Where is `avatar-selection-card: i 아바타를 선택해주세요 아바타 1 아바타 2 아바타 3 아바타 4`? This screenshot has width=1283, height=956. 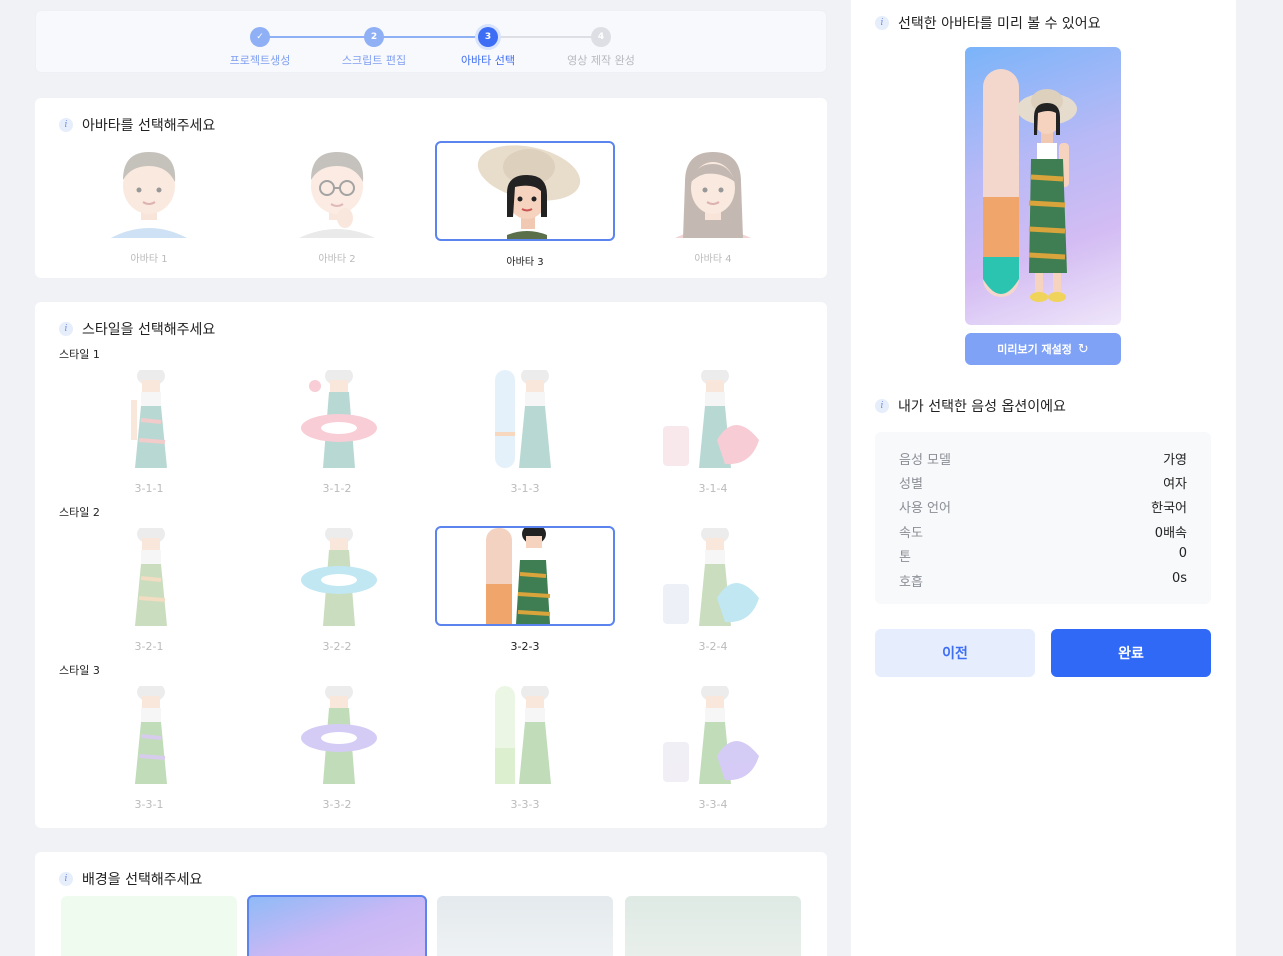
avatar-selection-card: i 아바타를 선택해주세요 아바타 1 아바타 2 아바타 3 아바타 4 is located at coordinates (431, 188).